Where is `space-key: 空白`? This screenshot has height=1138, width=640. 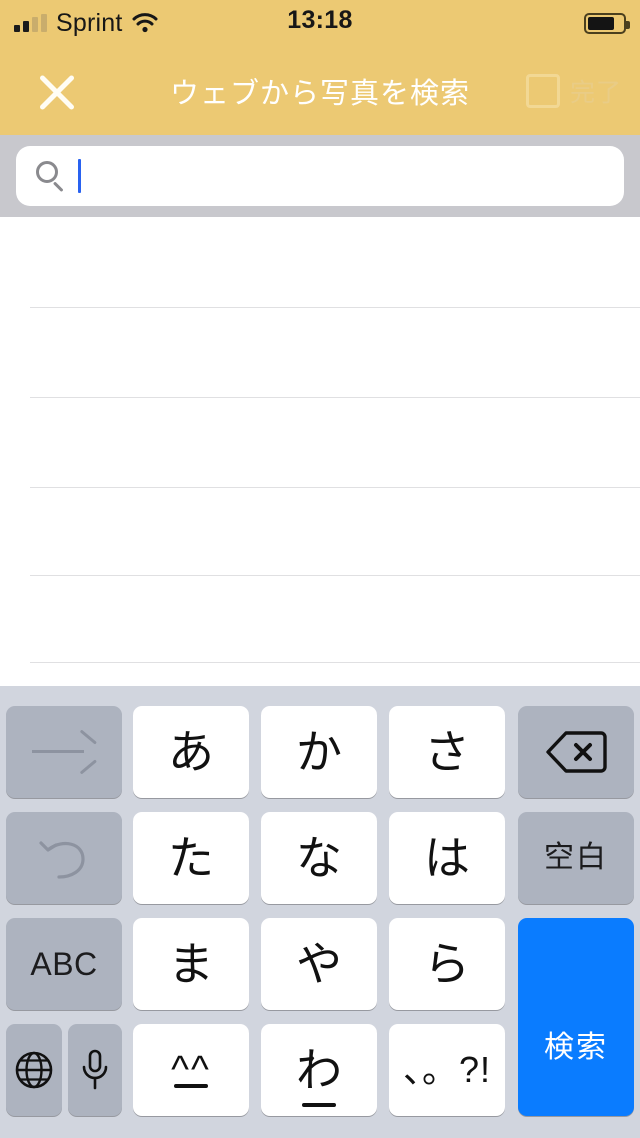
space-key: 空白 is located at coordinates (576, 858).